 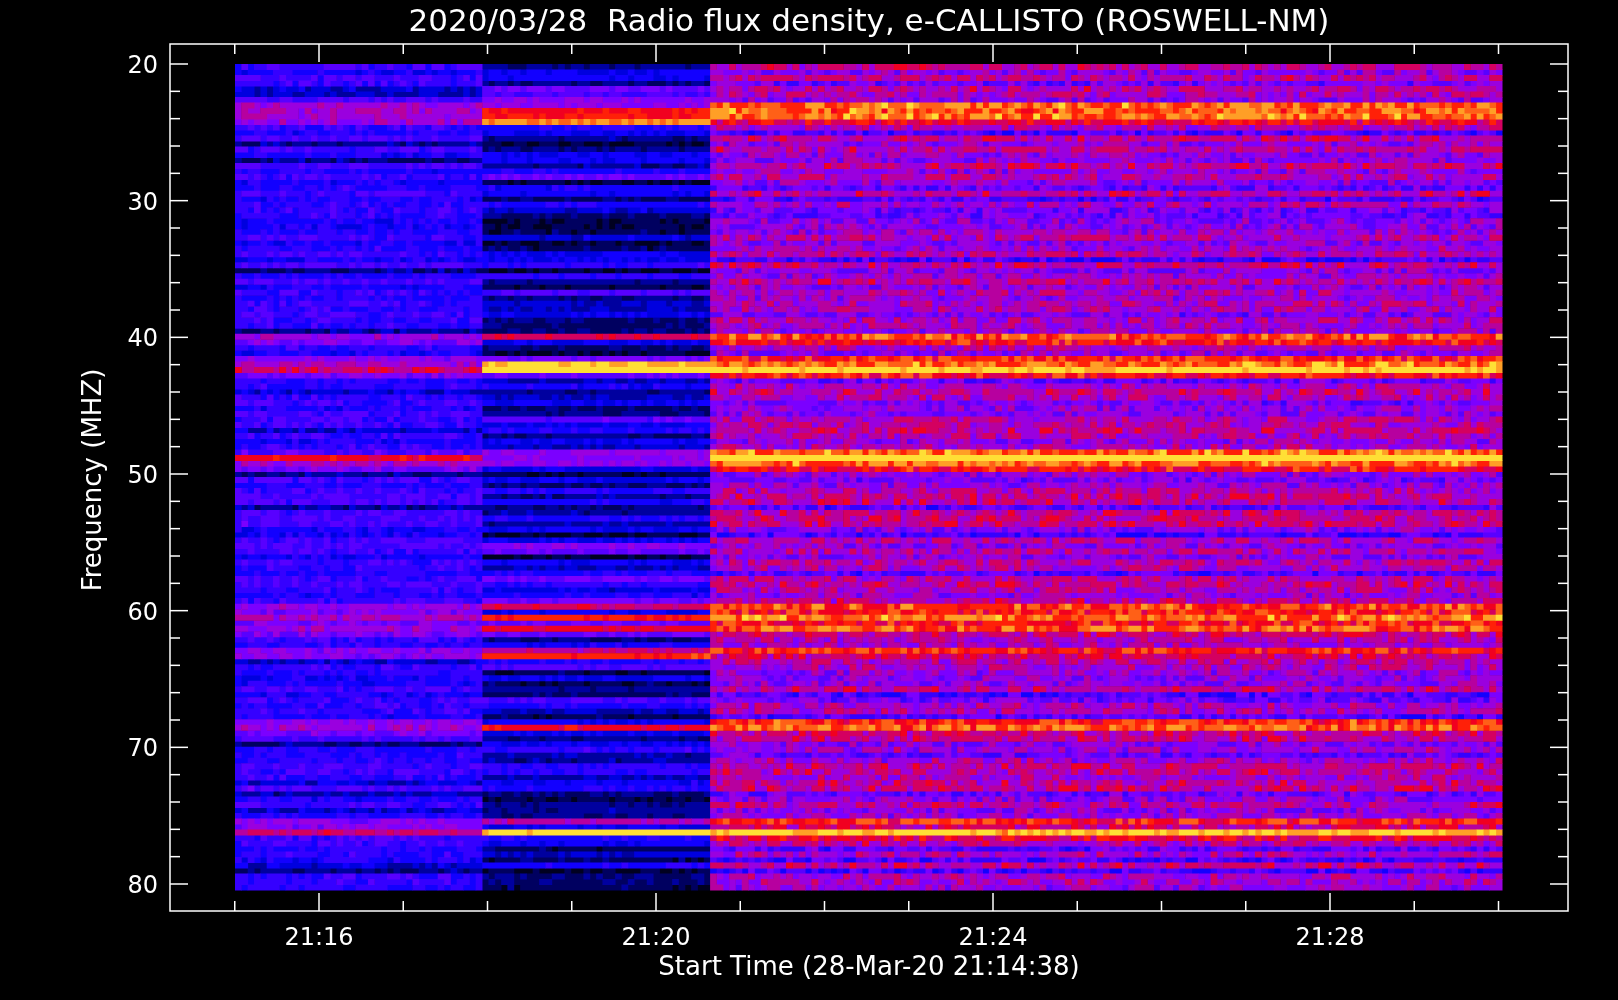 I want to click on y-tick-label: 50, so click(x=142, y=475).